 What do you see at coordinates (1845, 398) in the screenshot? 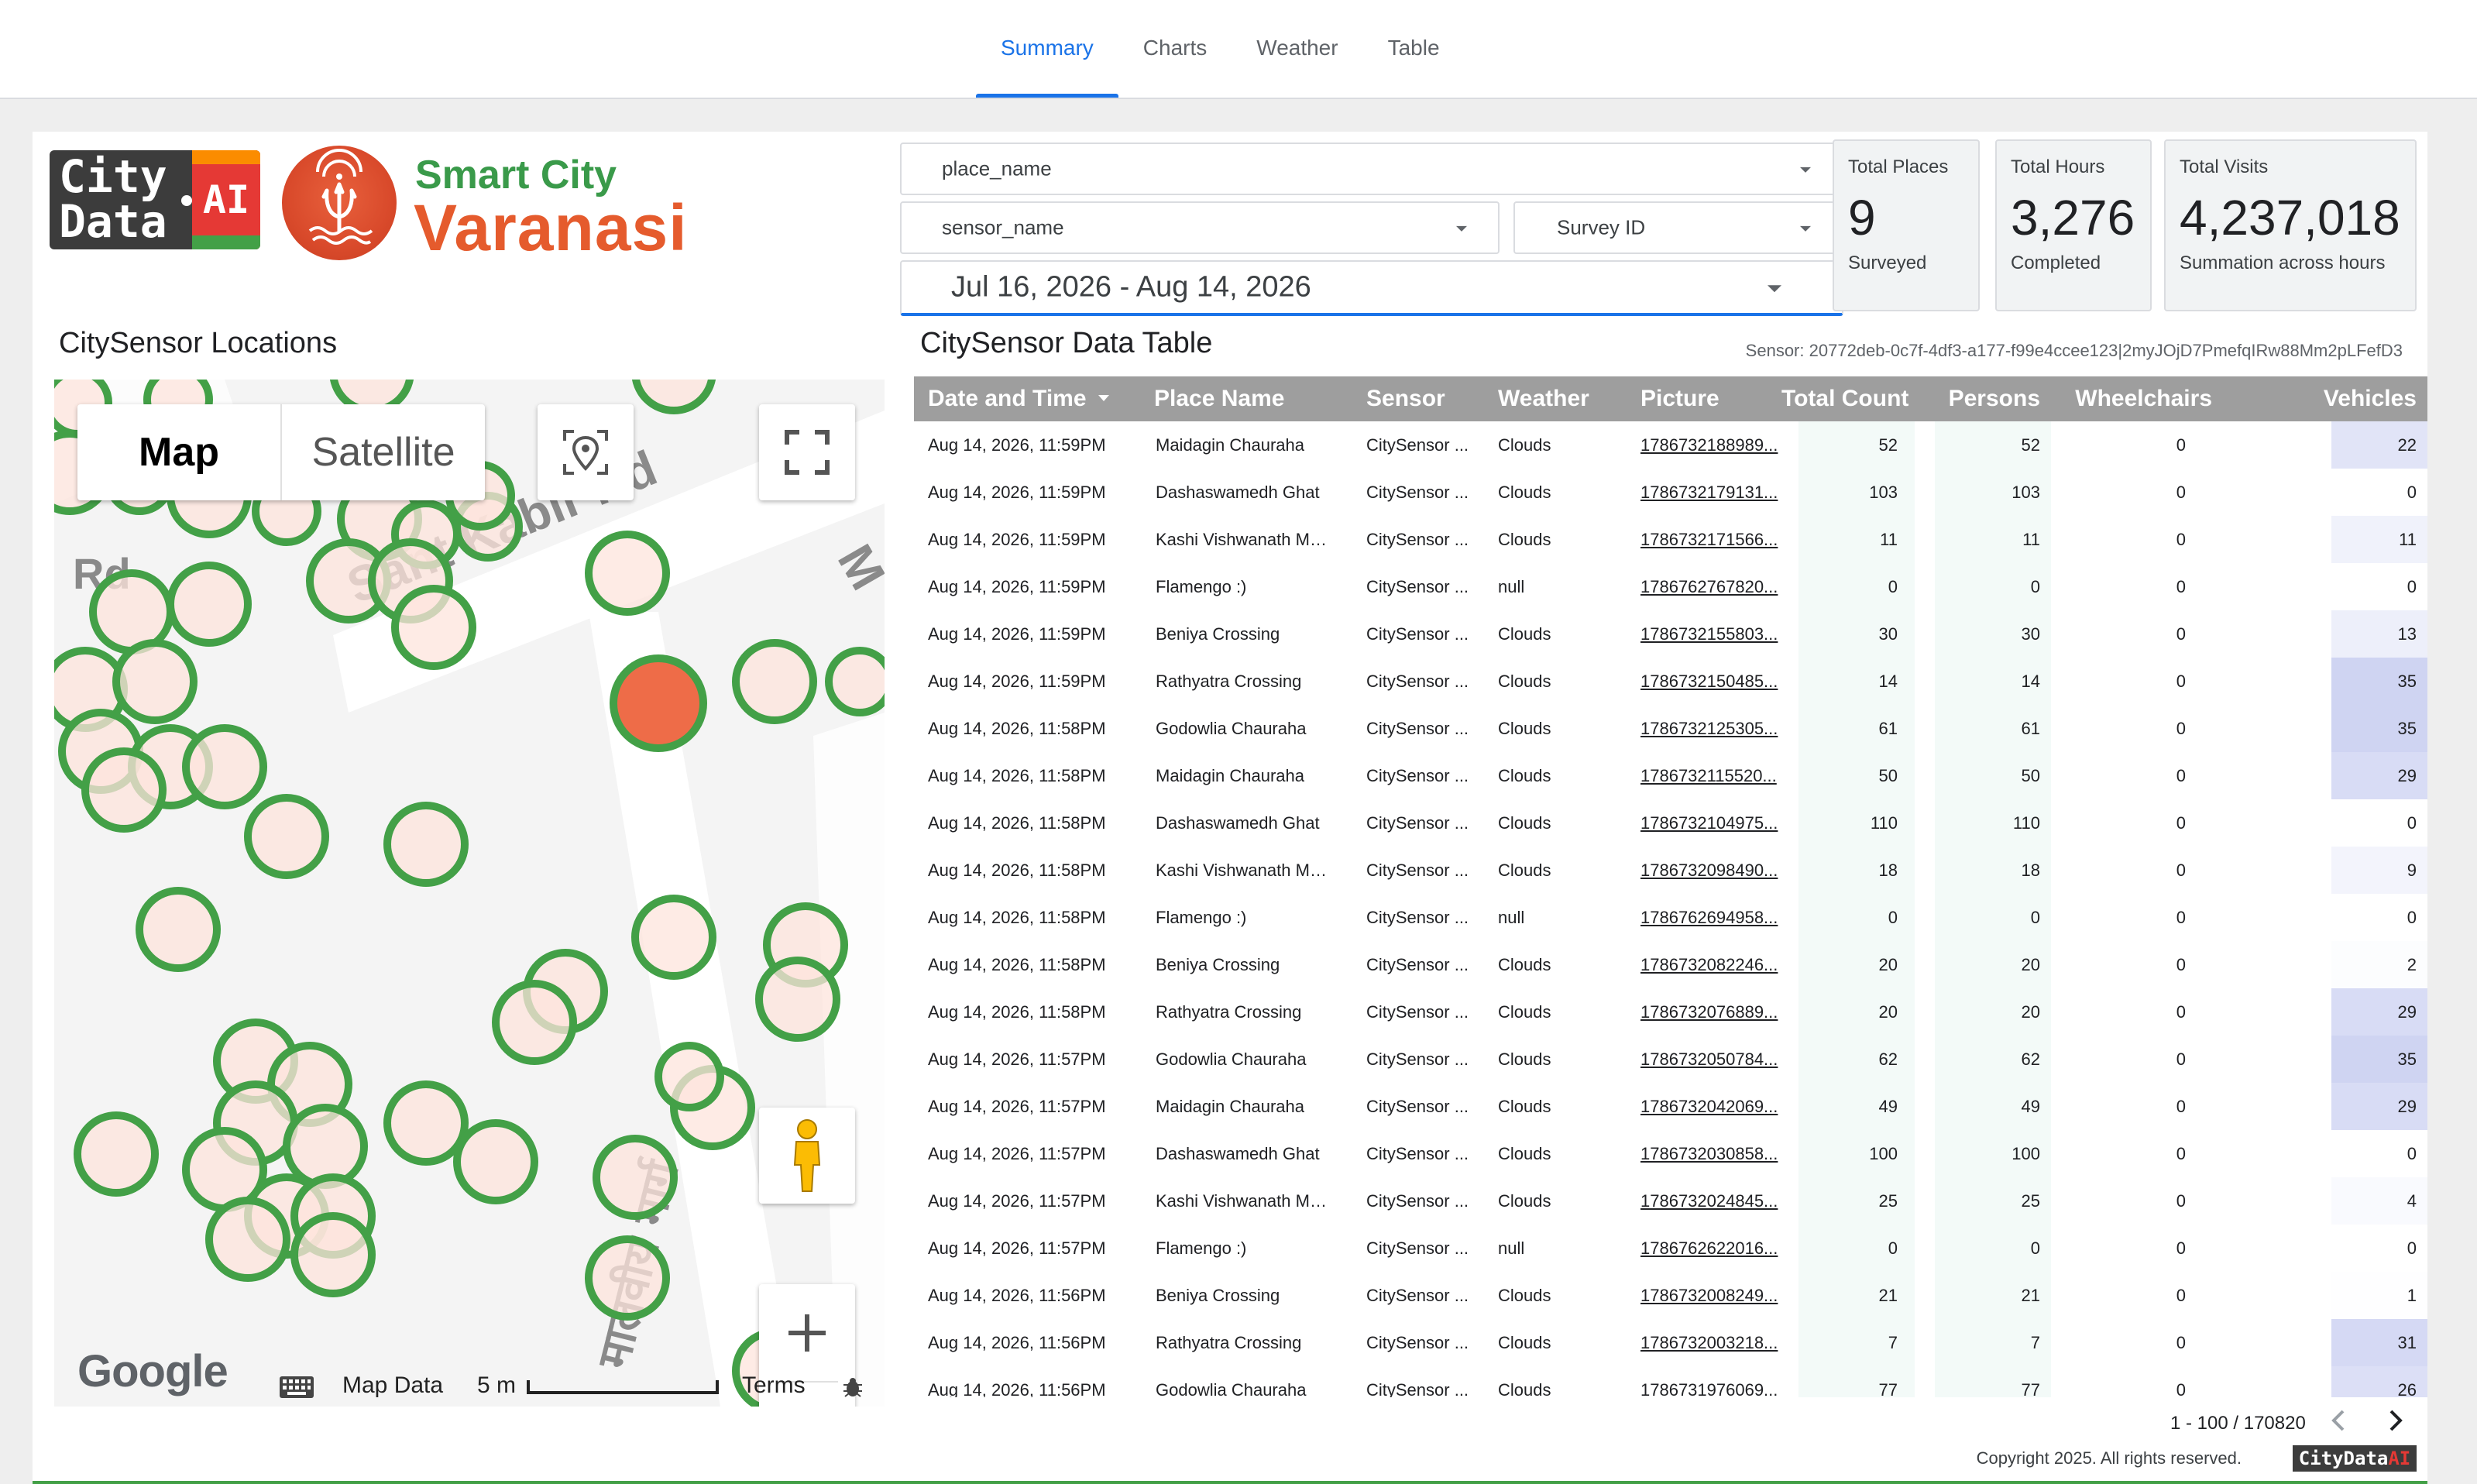
I see `column-header-total-count: Total Count` at bounding box center [1845, 398].